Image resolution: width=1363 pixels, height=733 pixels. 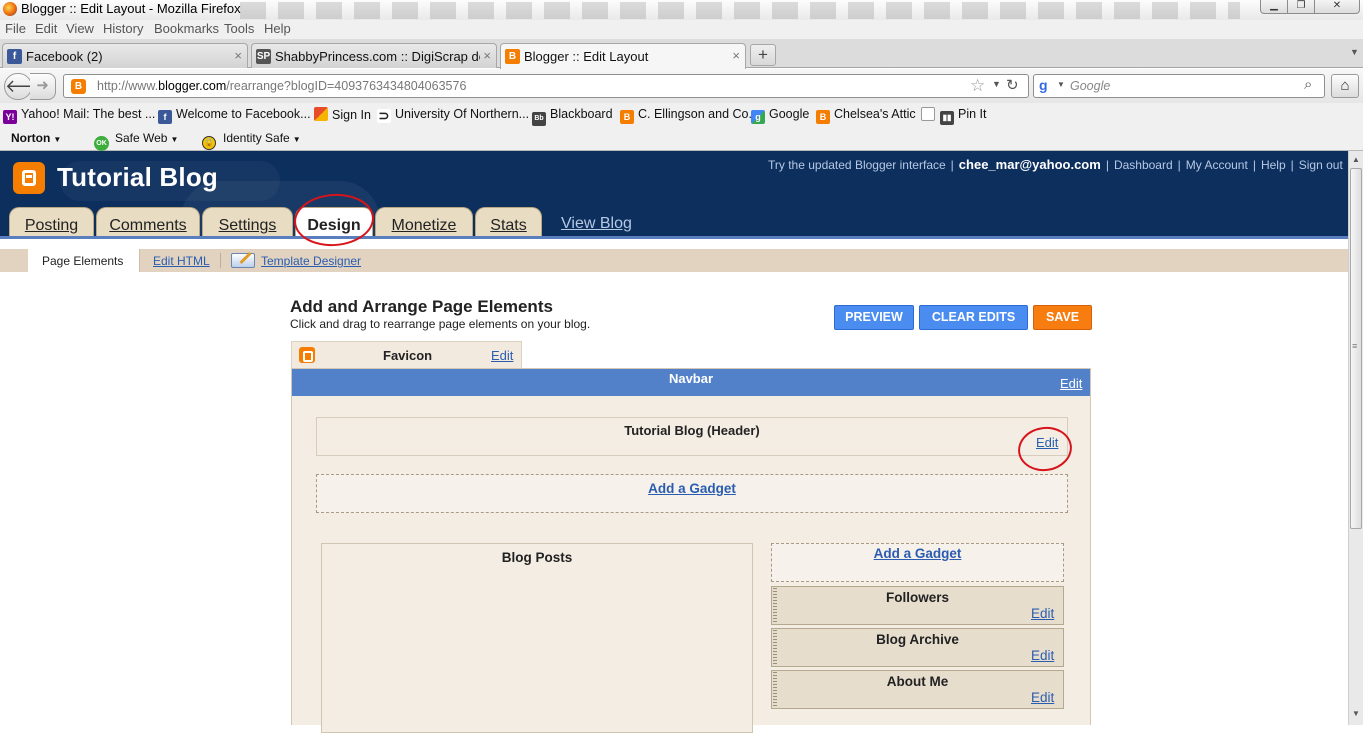 What do you see at coordinates (311, 261) in the screenshot?
I see `subtab-template-designer: Template Designer` at bounding box center [311, 261].